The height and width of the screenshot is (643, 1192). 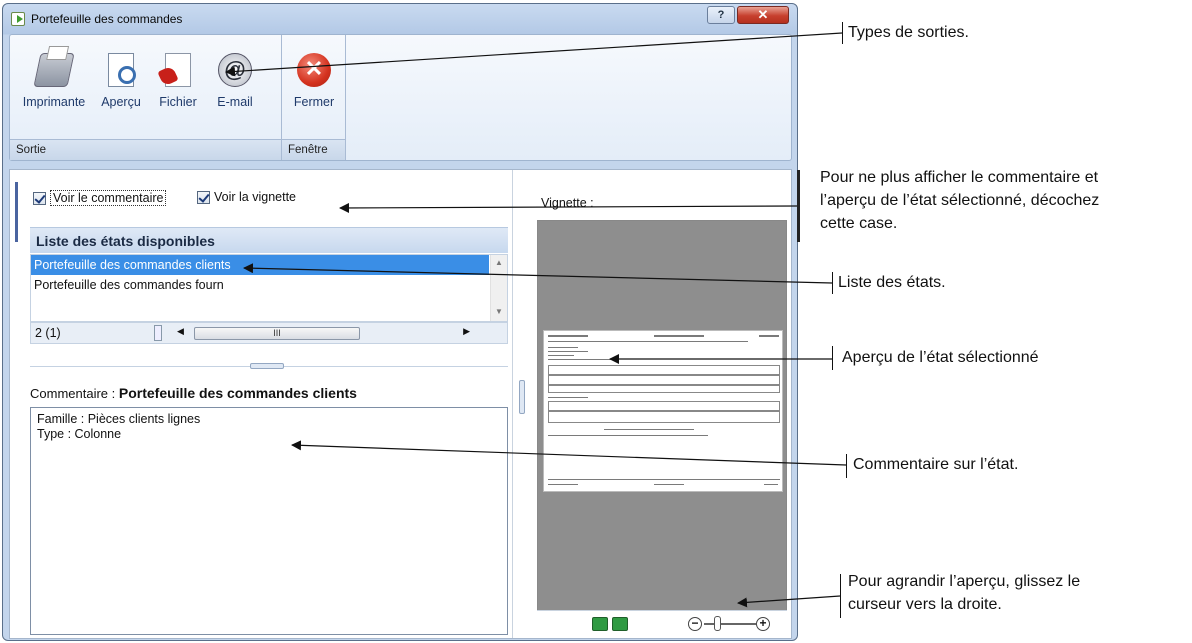 I want to click on scroll-right-icon: ▶, so click(x=466, y=331).